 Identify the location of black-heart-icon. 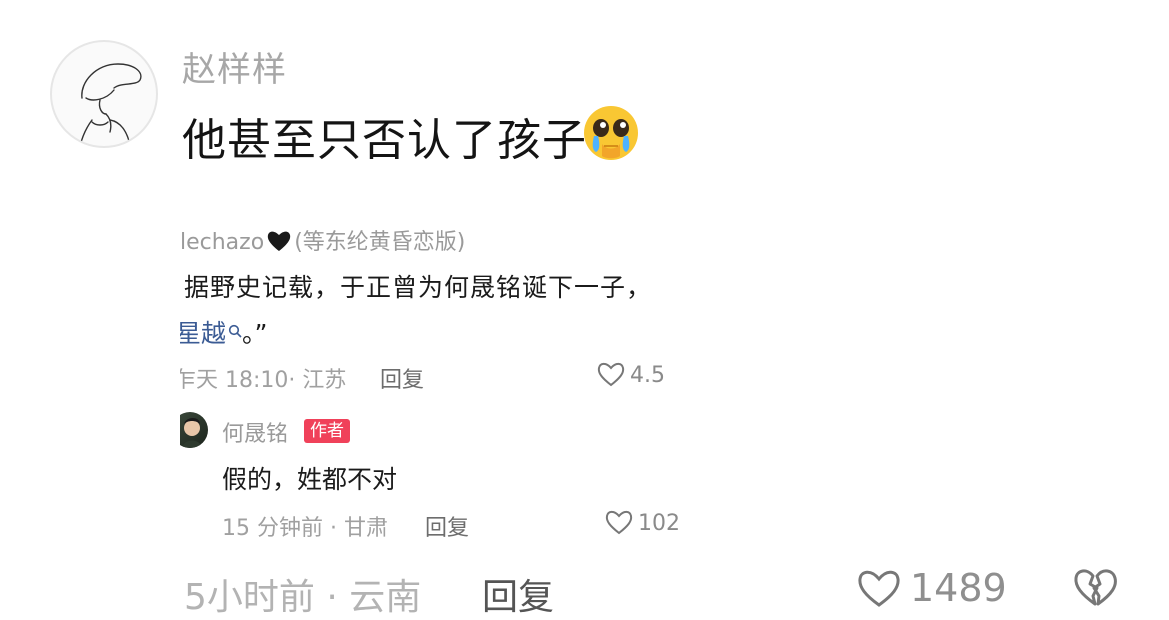
(279, 244).